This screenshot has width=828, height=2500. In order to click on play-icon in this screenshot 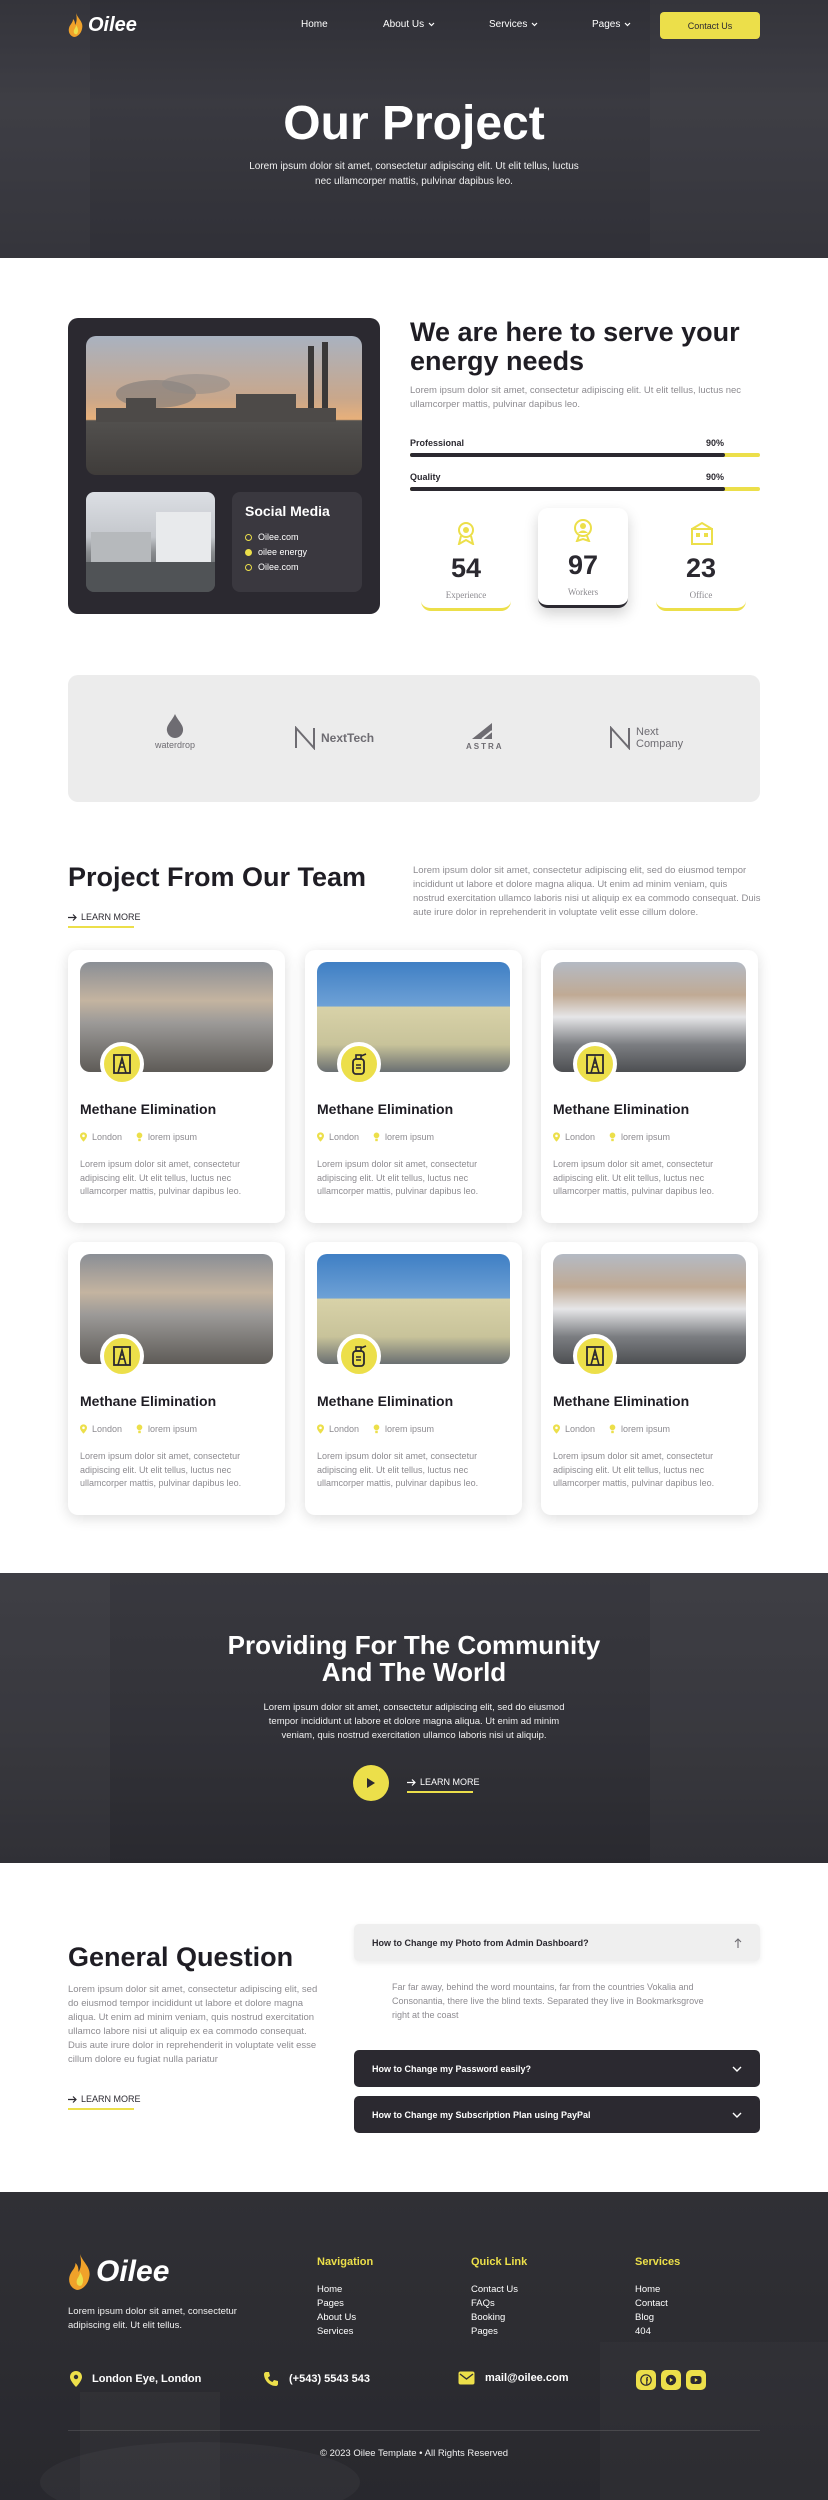, I will do `click(371, 1783)`.